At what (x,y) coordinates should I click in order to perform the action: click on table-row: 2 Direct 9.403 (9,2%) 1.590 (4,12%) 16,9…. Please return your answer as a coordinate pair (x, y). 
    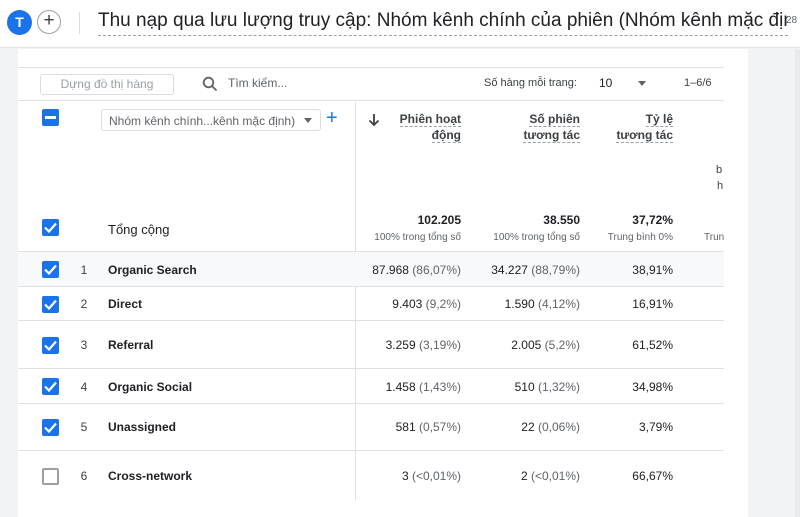
    Looking at the image, I should click on (371, 304).